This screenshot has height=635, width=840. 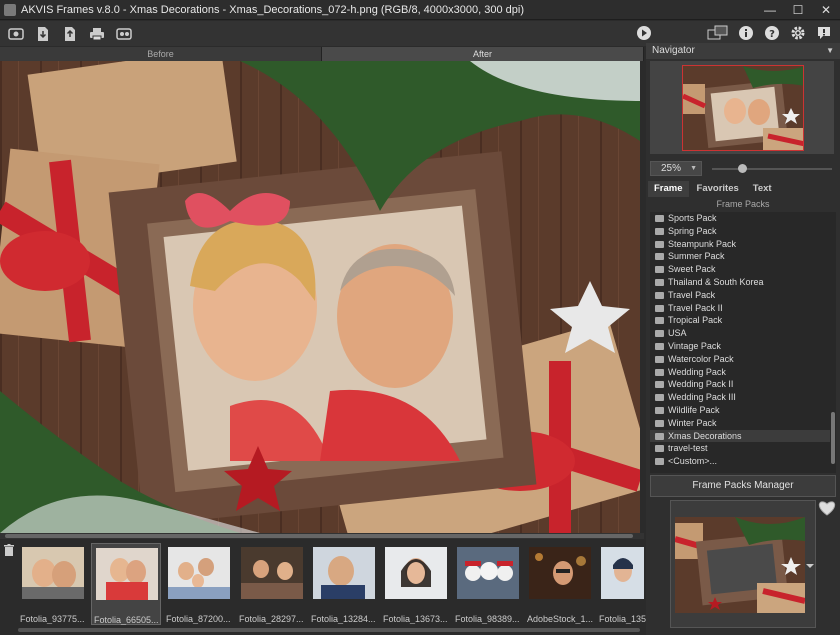 What do you see at coordinates (740, 256) in the screenshot?
I see `pack-item: Summer Pack` at bounding box center [740, 256].